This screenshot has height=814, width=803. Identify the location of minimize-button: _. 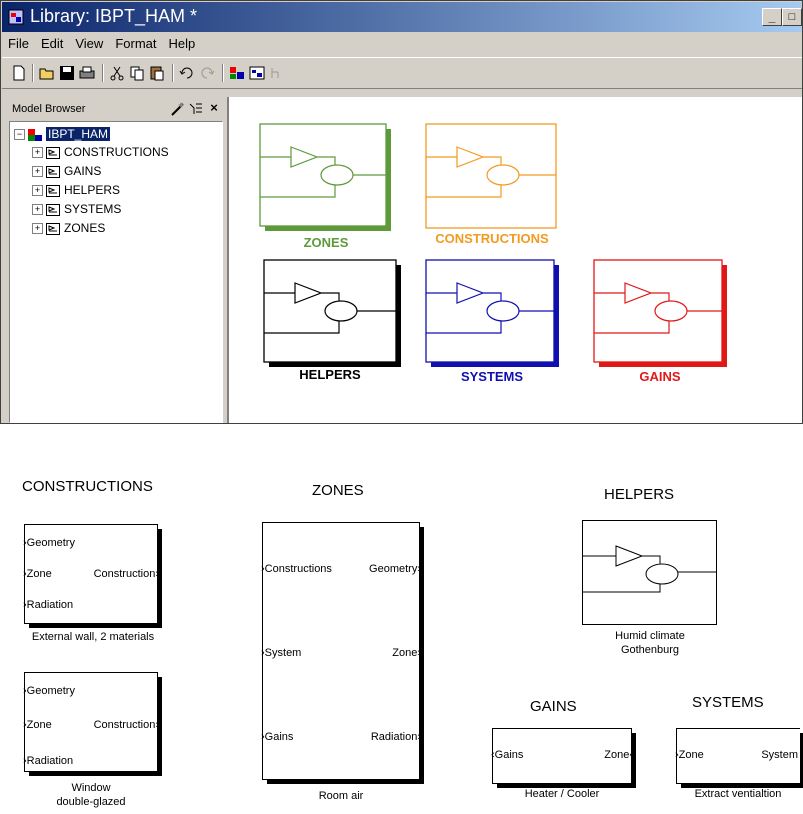
(772, 17).